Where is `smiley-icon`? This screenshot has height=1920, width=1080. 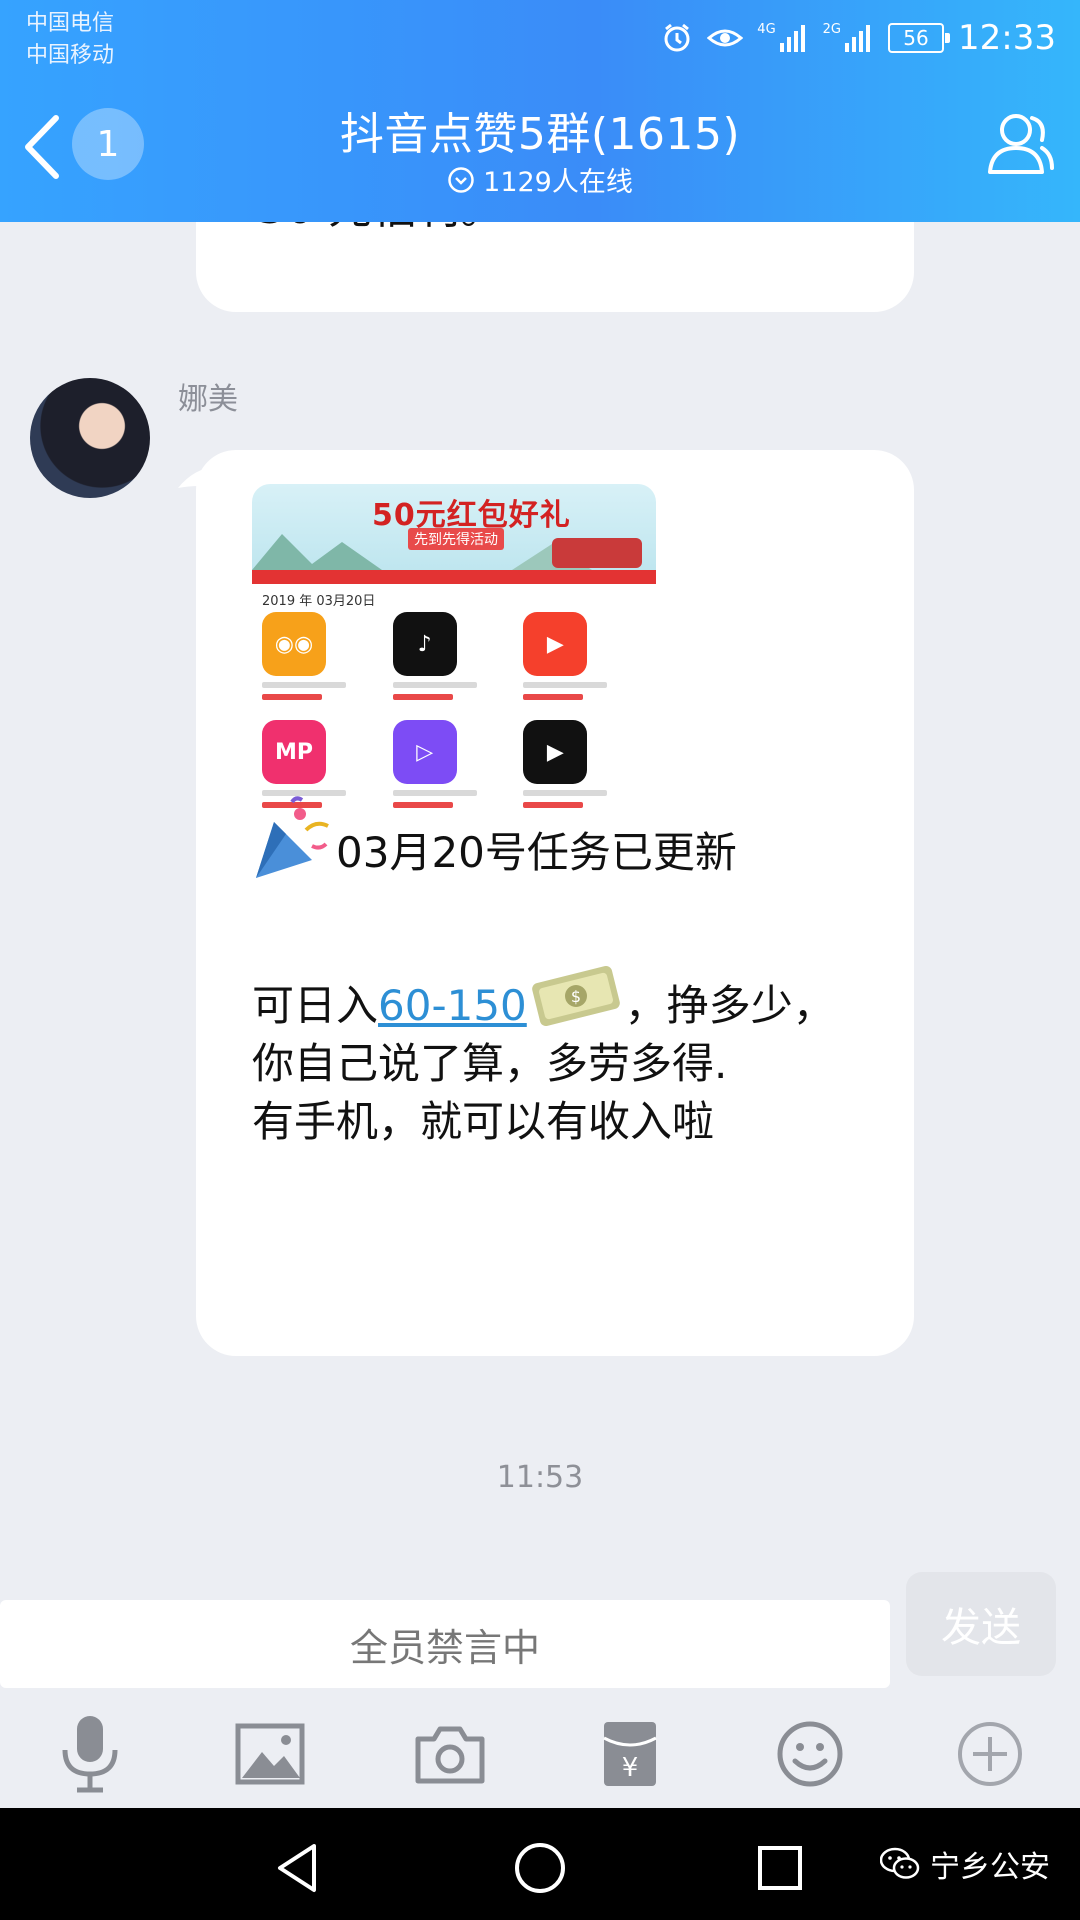 smiley-icon is located at coordinates (810, 1754).